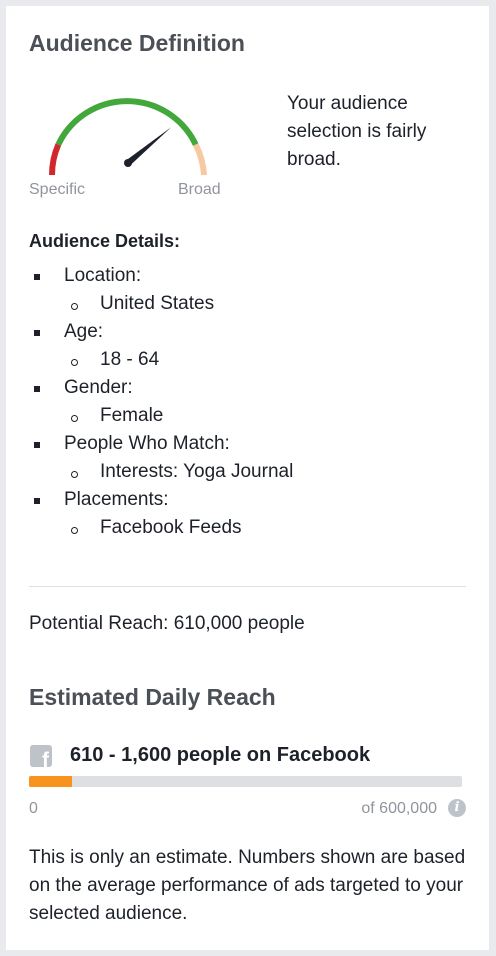 This screenshot has height=956, width=496. What do you see at coordinates (199, 189) in the screenshot?
I see `gauge-broad-label: Broad` at bounding box center [199, 189].